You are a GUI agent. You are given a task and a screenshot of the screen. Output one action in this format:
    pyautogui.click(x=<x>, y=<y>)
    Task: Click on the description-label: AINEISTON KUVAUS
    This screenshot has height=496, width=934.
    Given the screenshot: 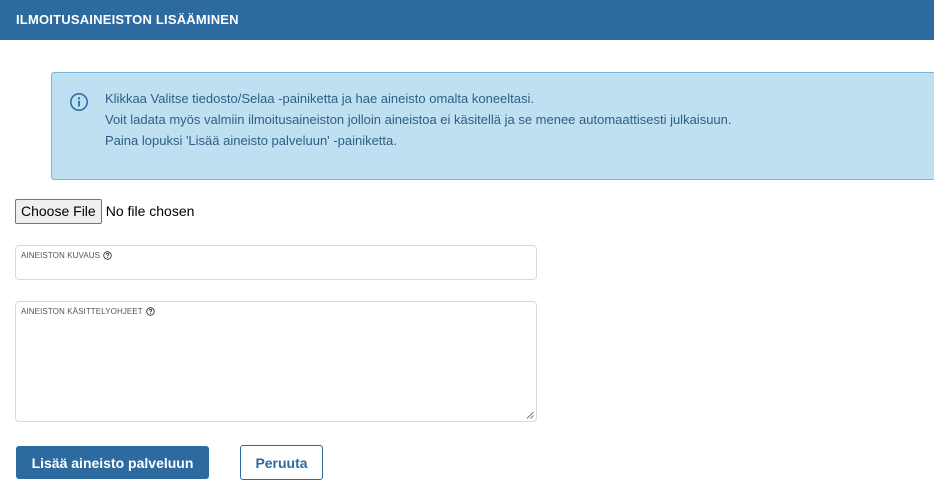 What is the action you would take?
    pyautogui.click(x=66, y=255)
    